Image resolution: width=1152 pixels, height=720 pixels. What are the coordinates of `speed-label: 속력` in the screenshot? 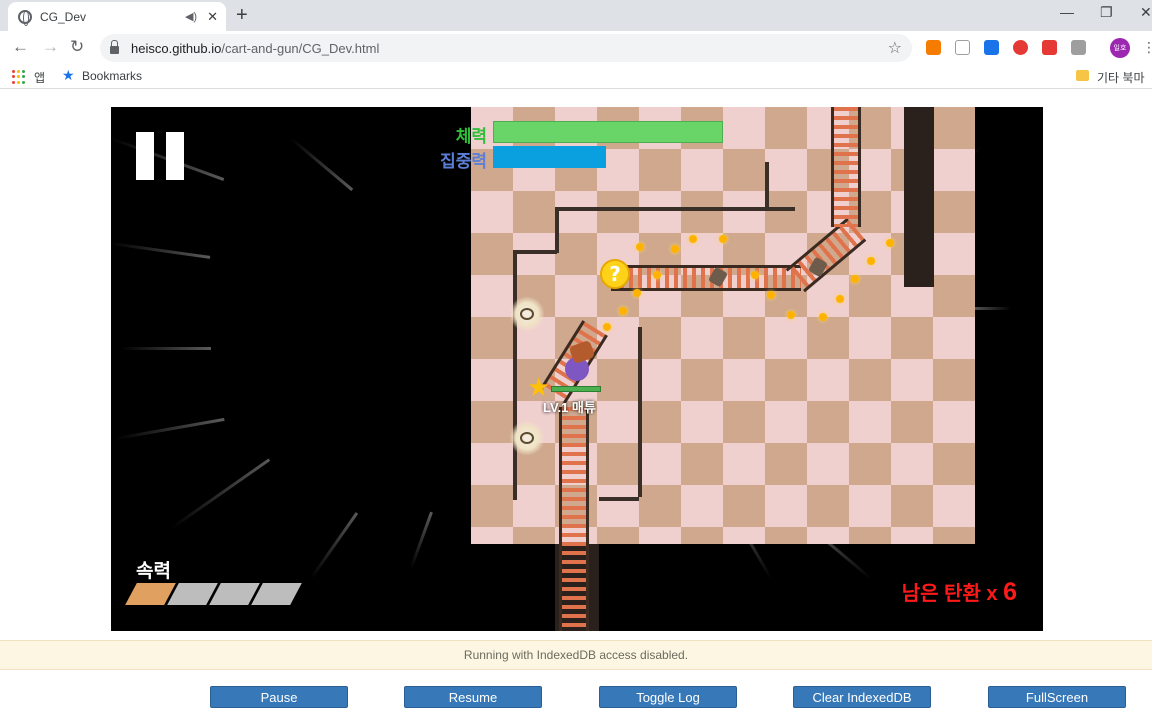 It's located at (153, 571).